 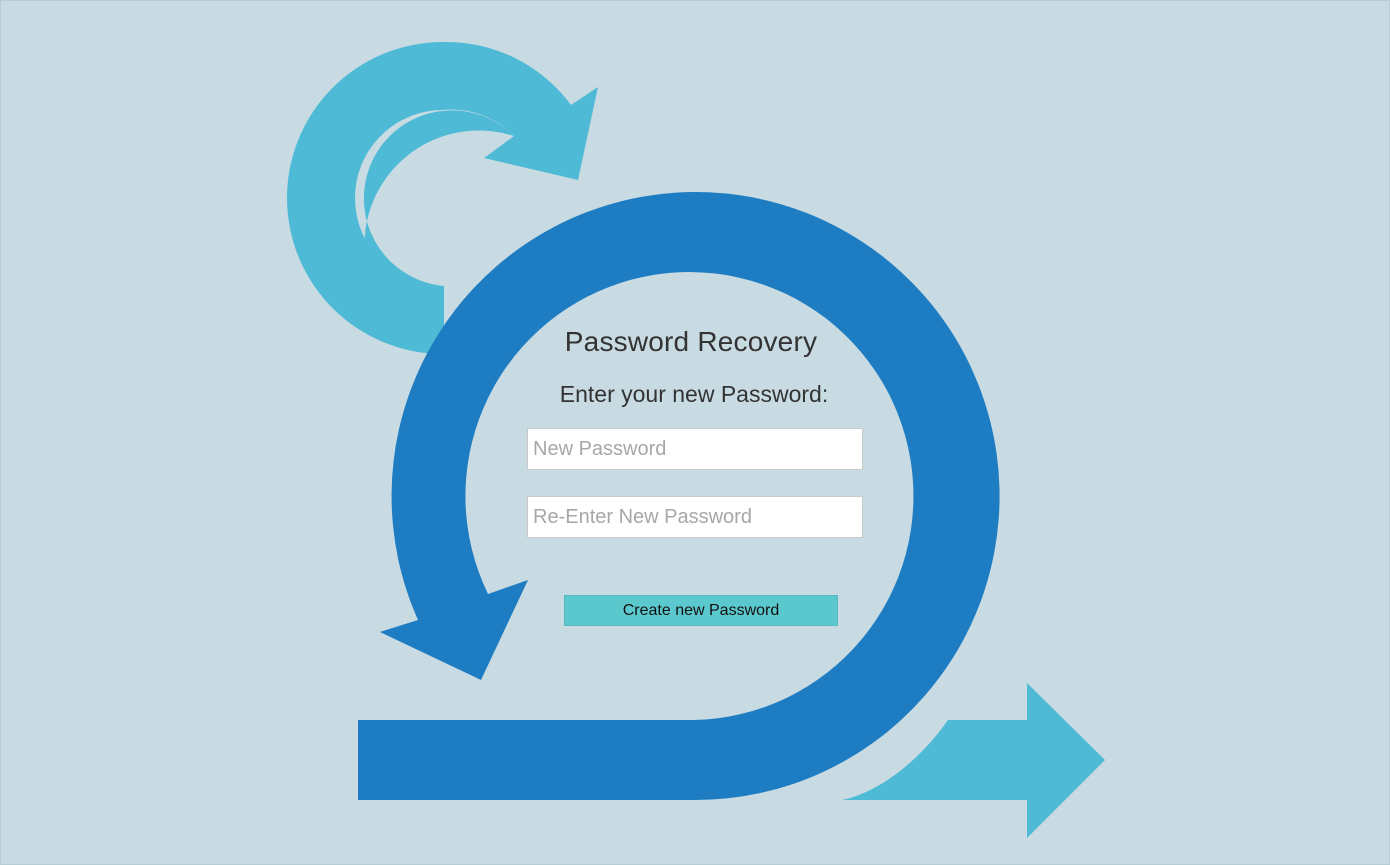 I want to click on instruction-text: Enter your new Password:, so click(x=694, y=394).